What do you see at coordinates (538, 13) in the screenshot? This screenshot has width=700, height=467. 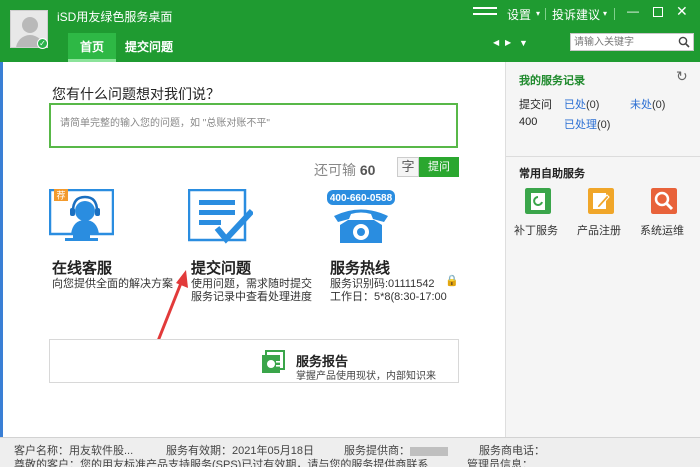 I see `settings-dropdown-icon: ▾` at bounding box center [538, 13].